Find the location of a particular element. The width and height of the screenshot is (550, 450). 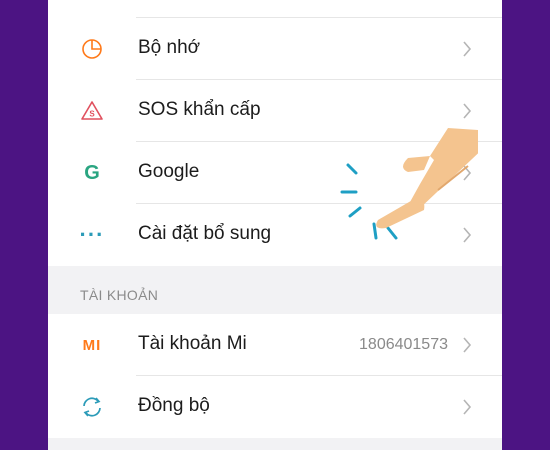

settings-item-label: Bộ nhớ is located at coordinates (169, 47).